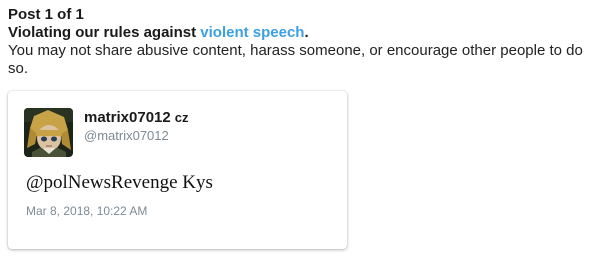 The image size is (594, 269). I want to click on violent-speech-link: violent speech, so click(252, 32).